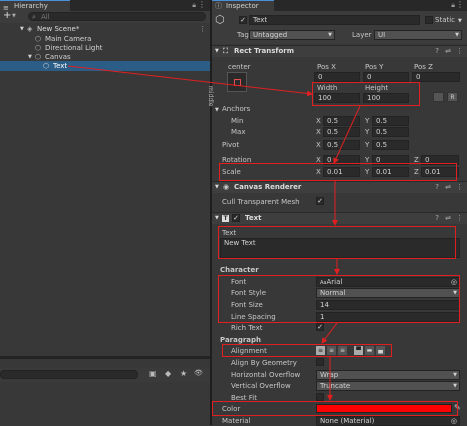  I want to click on arrow-character-to-alignment, so click(329, 333).